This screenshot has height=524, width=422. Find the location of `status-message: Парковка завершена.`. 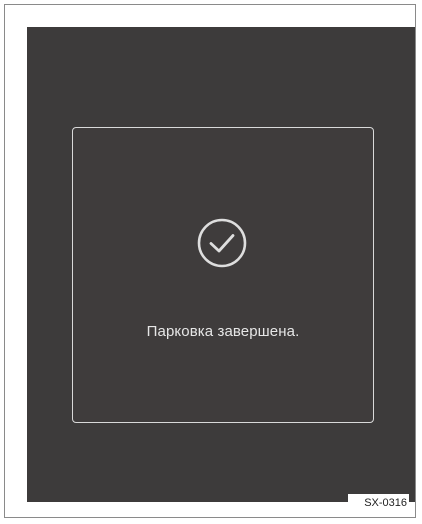

status-message: Парковка завершена. is located at coordinates (223, 331).